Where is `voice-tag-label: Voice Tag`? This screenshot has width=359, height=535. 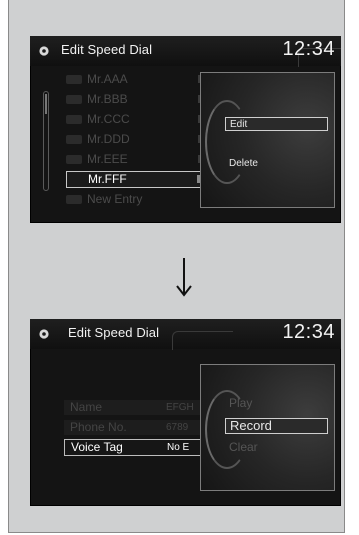 voice-tag-label: Voice Tag is located at coordinates (97, 447).